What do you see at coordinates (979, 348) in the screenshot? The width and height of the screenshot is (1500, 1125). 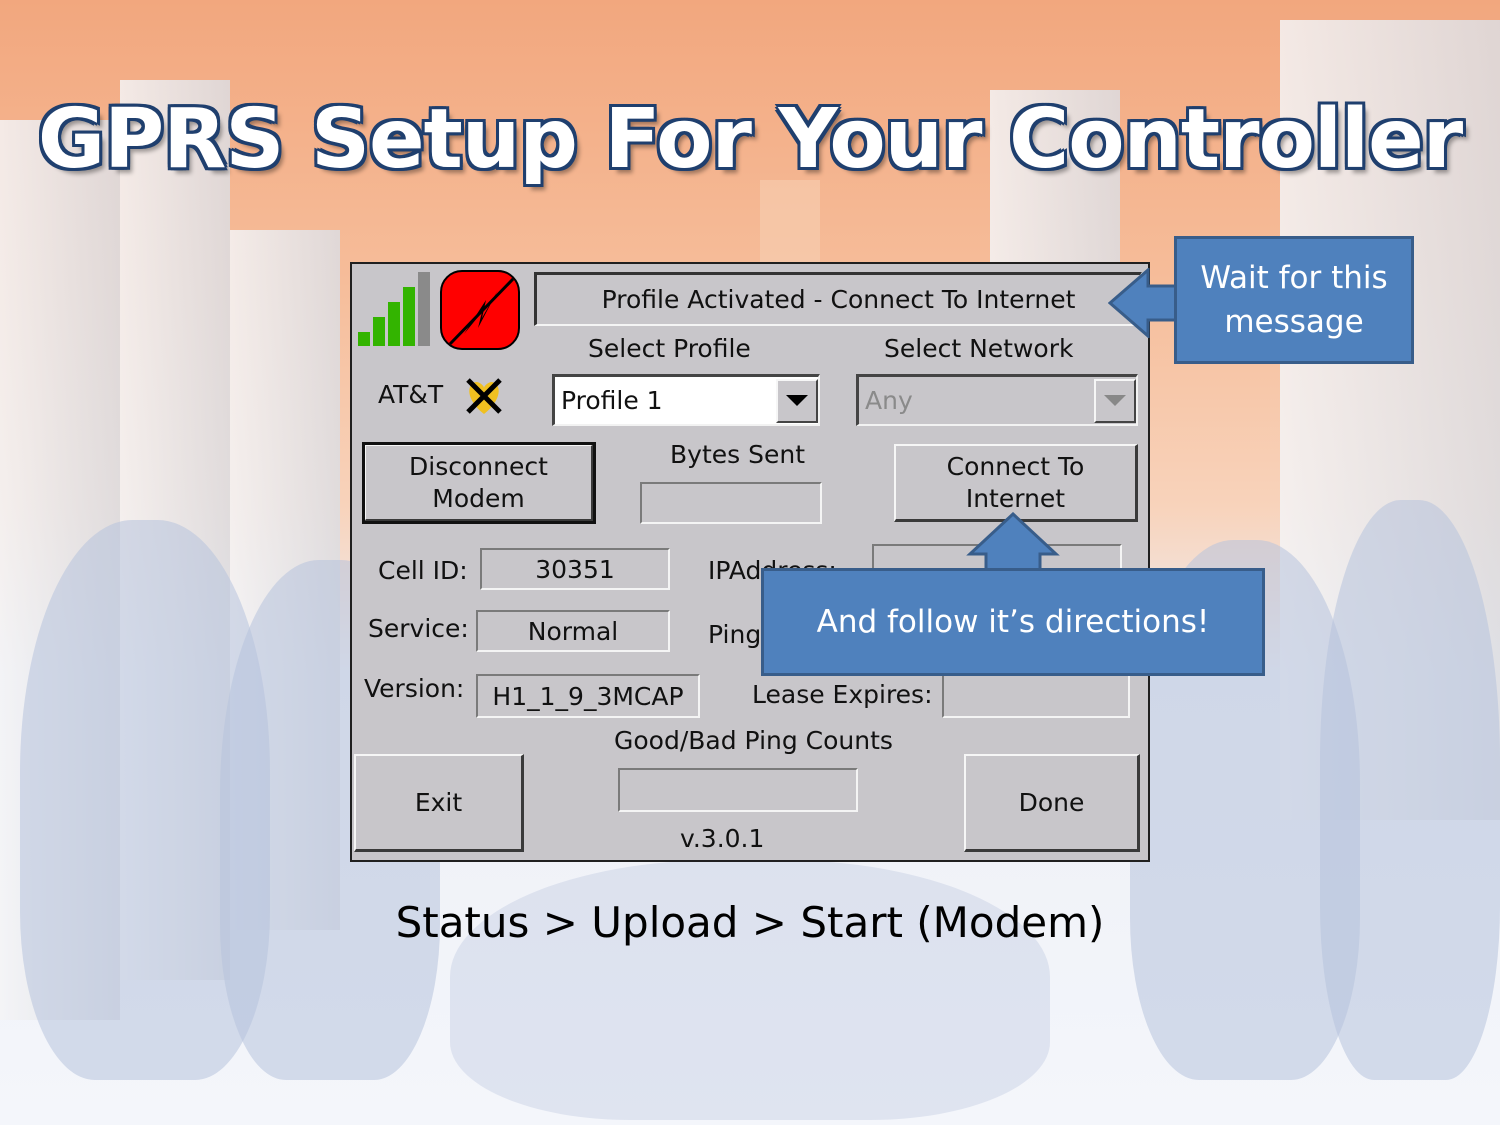 I see `select-network-label: Select Network` at bounding box center [979, 348].